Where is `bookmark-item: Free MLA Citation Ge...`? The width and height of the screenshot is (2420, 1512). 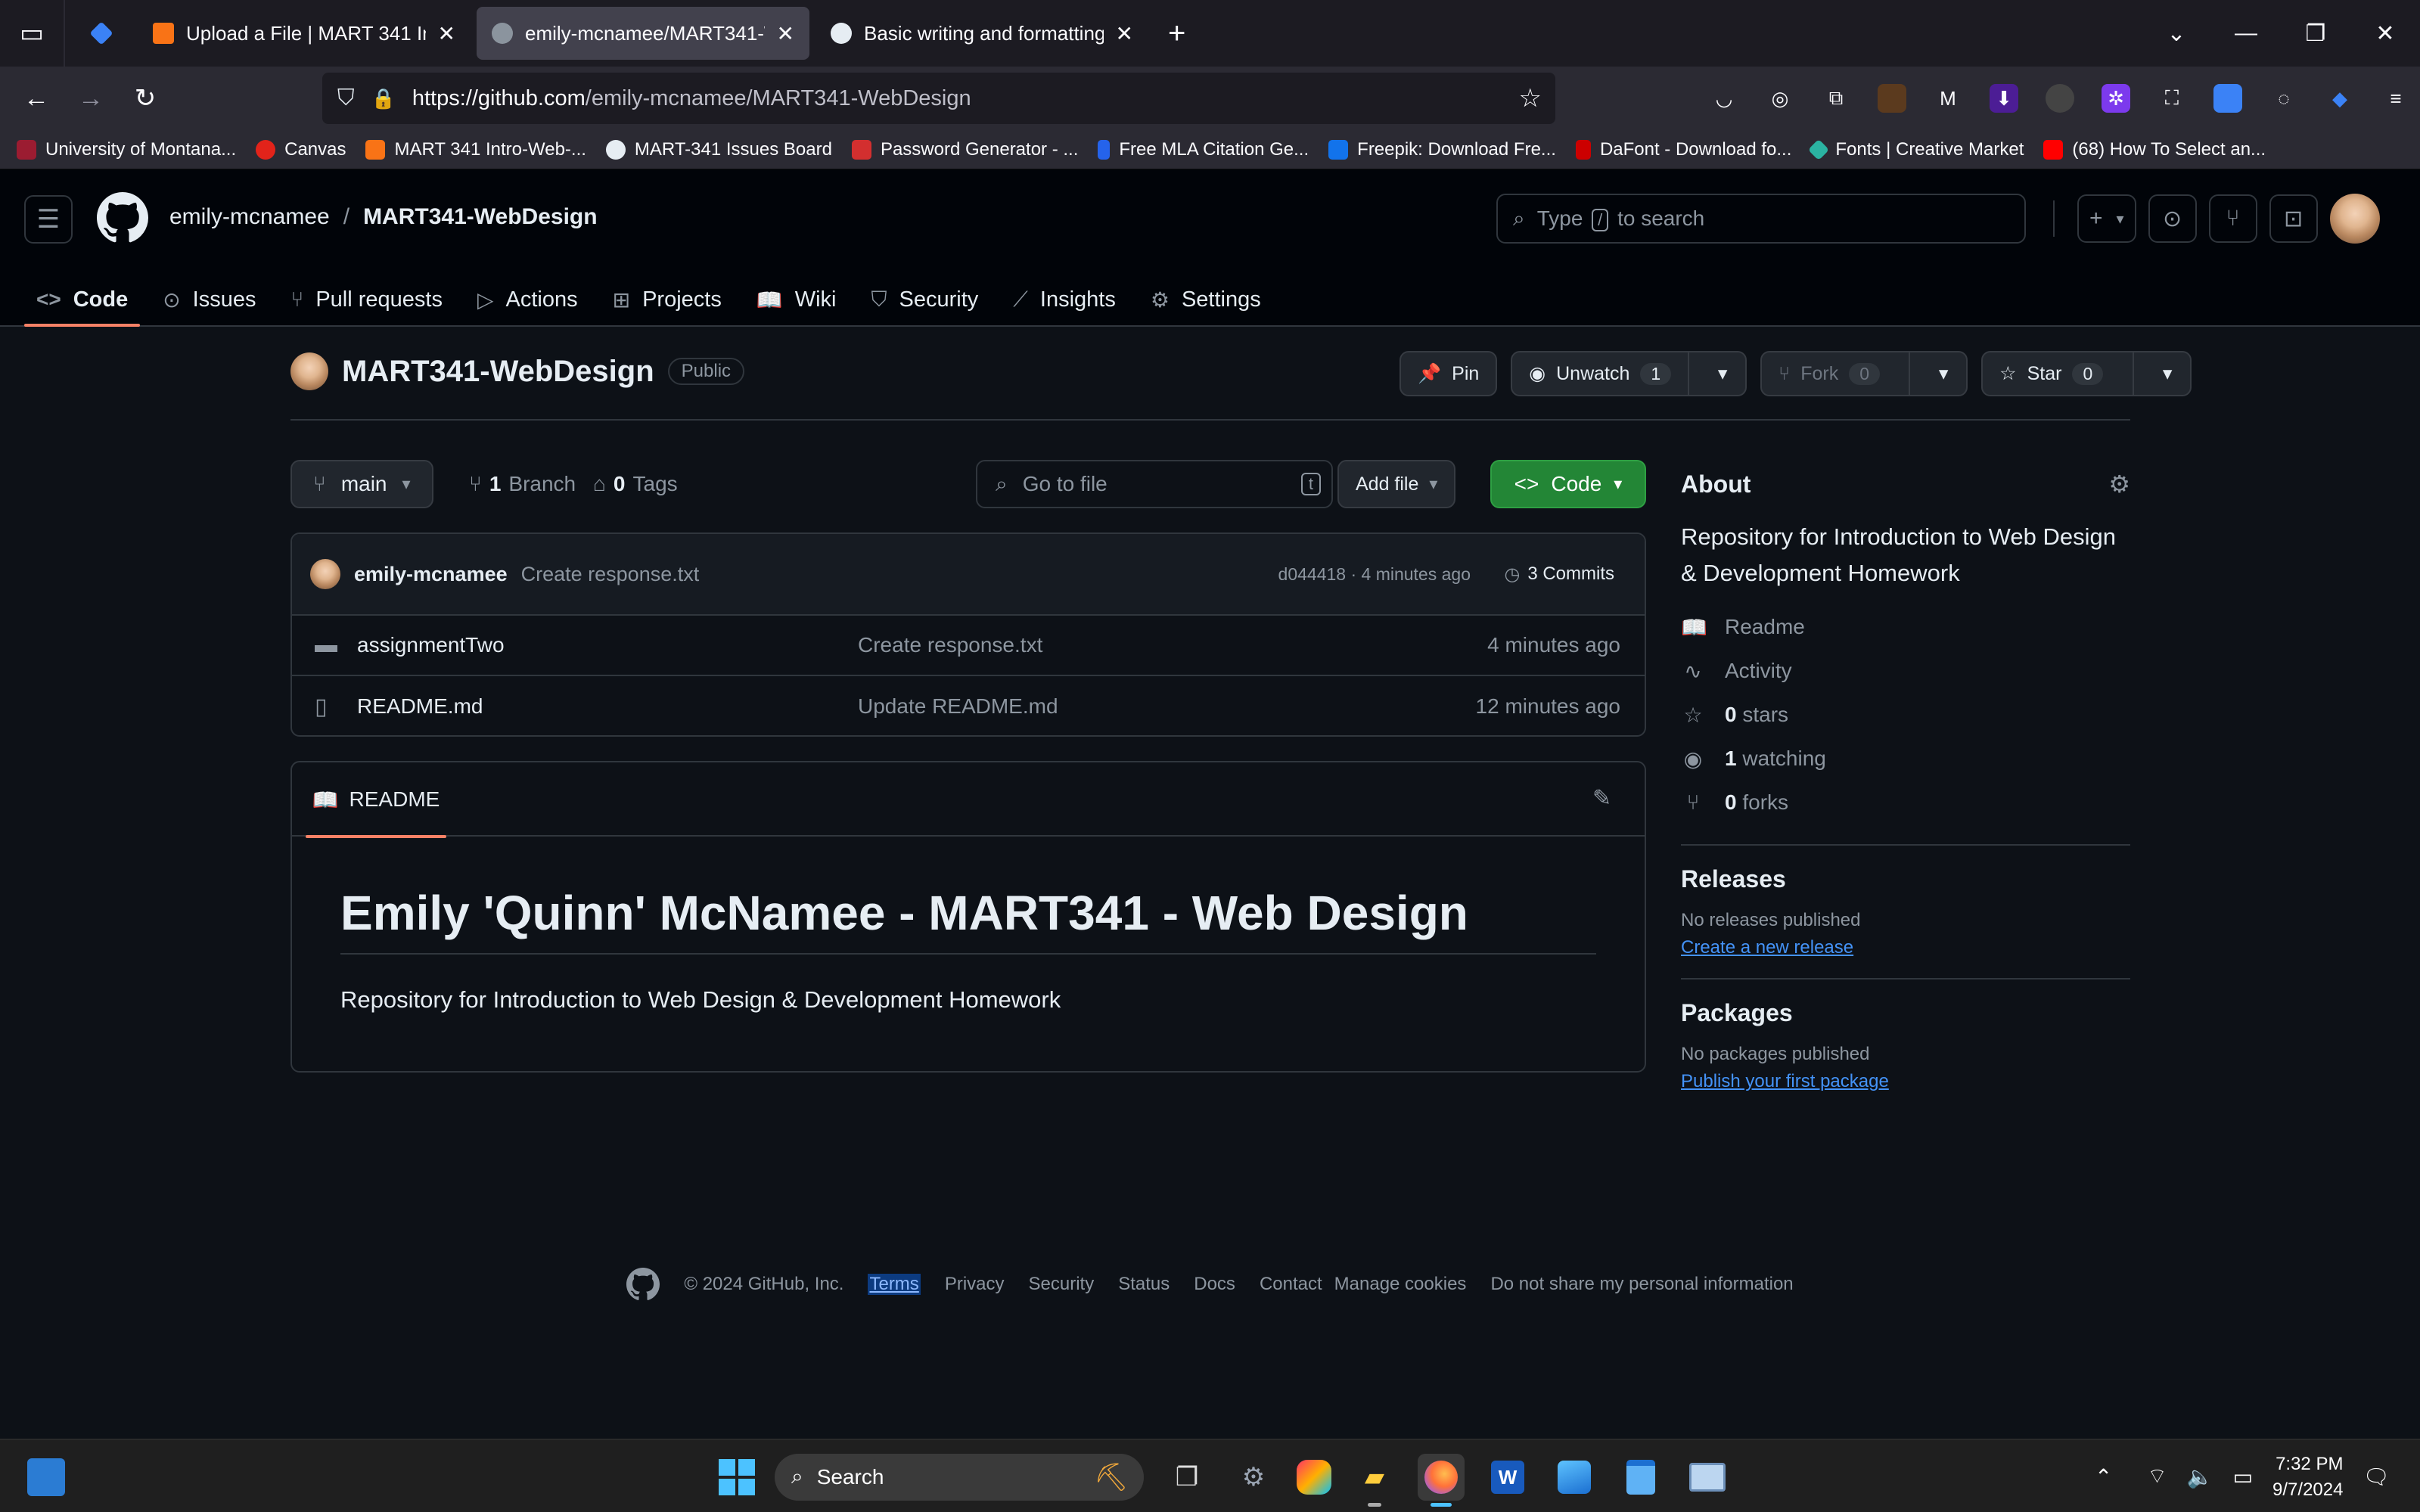 bookmark-item: Free MLA Citation Ge... is located at coordinates (1203, 149).